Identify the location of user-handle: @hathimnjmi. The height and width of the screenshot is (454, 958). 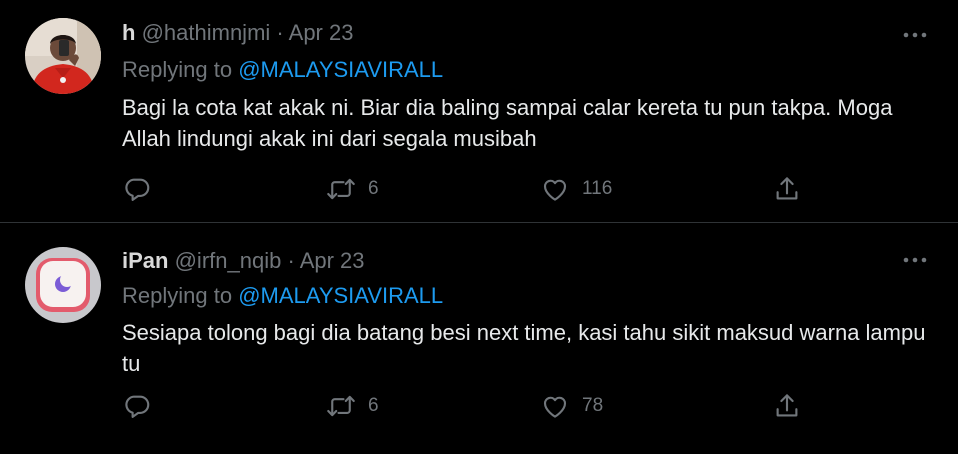
(206, 32).